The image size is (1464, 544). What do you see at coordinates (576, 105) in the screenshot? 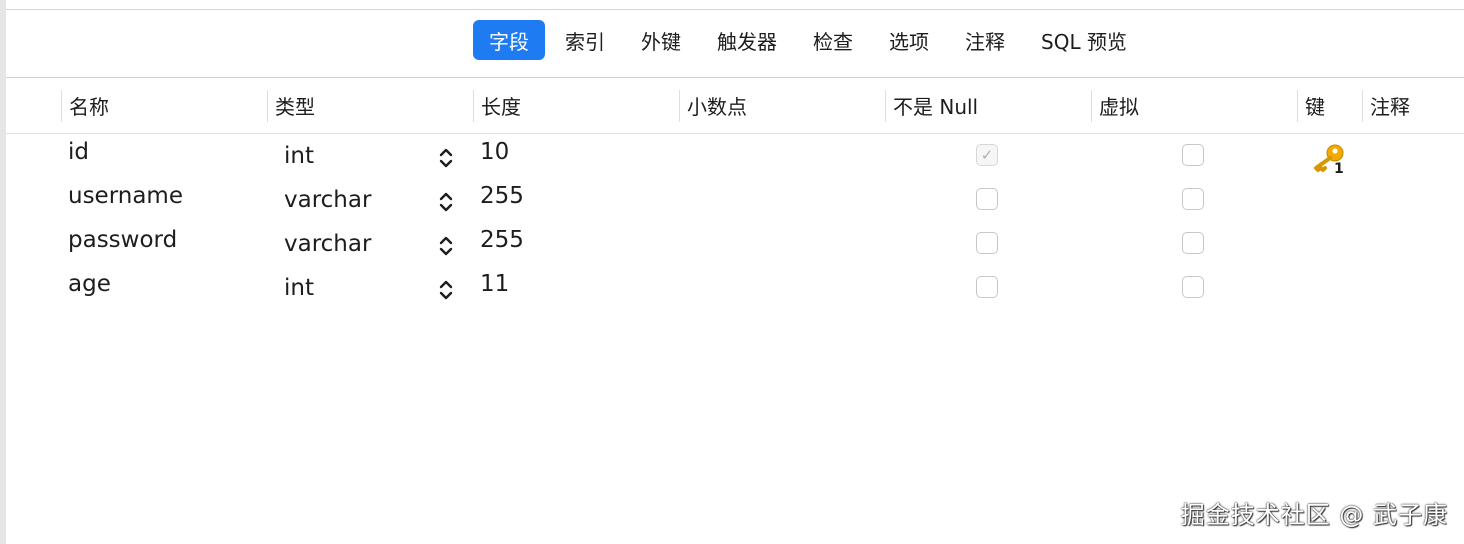
I see `column-header-length: 长度` at bounding box center [576, 105].